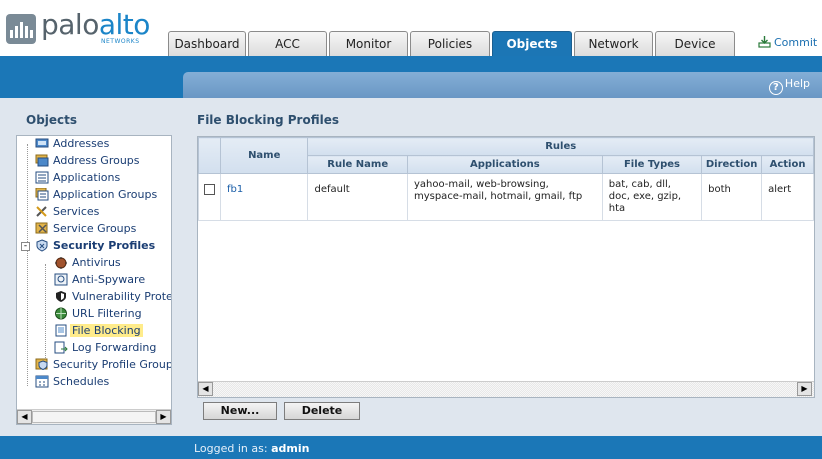 This screenshot has width=822, height=459. Describe the element at coordinates (207, 43) in the screenshot. I see `tab-dashboard: Dashboard` at that location.